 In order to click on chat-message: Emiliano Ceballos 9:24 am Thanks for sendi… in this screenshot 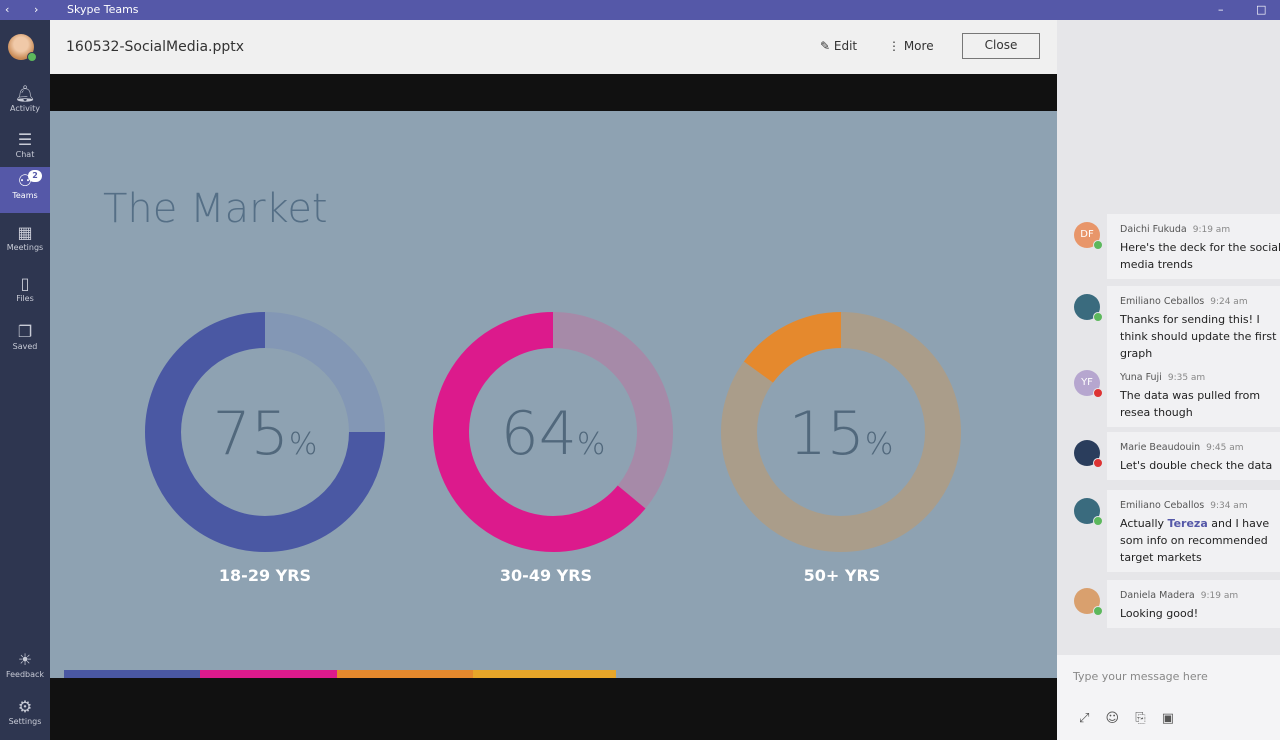, I will do `click(1193, 327)`.